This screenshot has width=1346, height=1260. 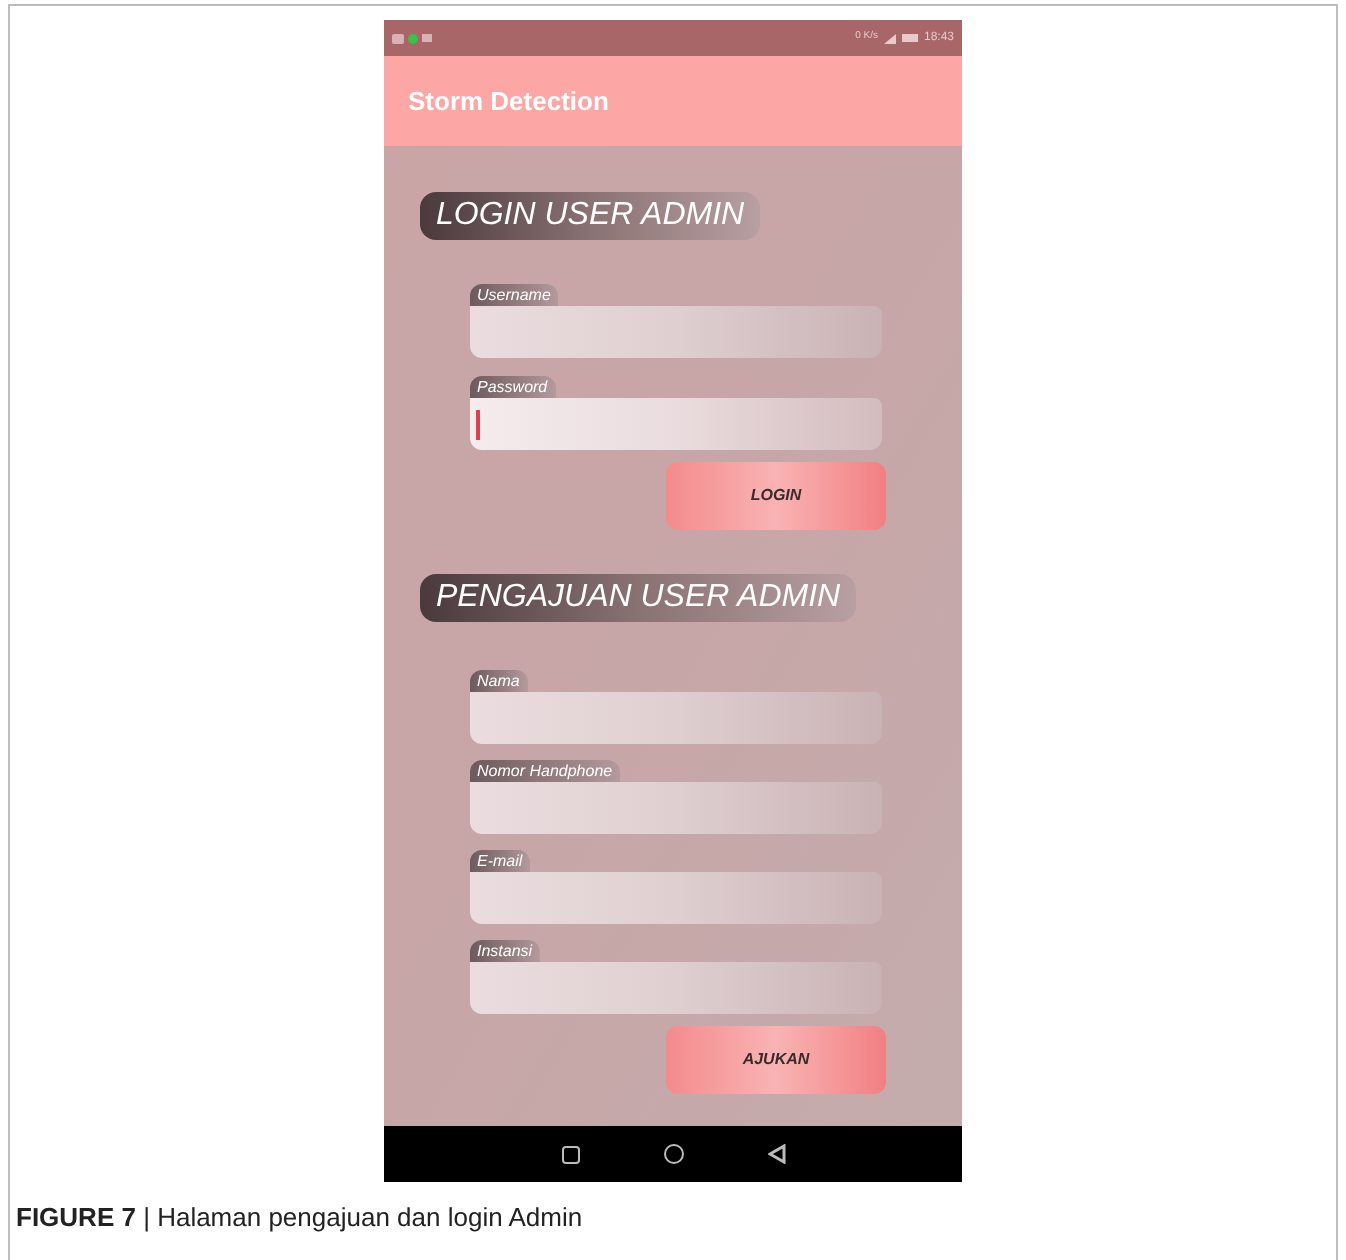 I want to click on section-heading: PENGAJUAN USER ADMIN, so click(x=638, y=598).